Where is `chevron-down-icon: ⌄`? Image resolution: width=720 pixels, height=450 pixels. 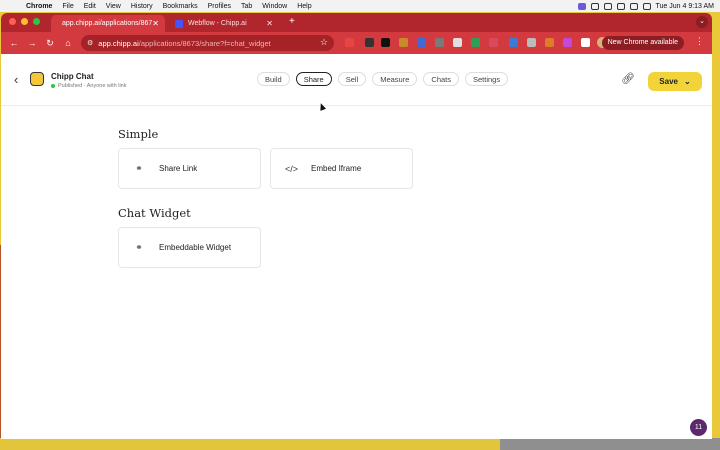
chevron-down-icon: ⌄ is located at coordinates (687, 81).